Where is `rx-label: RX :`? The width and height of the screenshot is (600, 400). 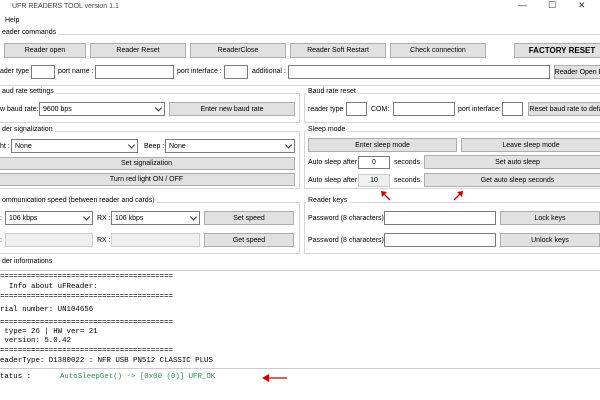
rx-label: RX : is located at coordinates (104, 218).